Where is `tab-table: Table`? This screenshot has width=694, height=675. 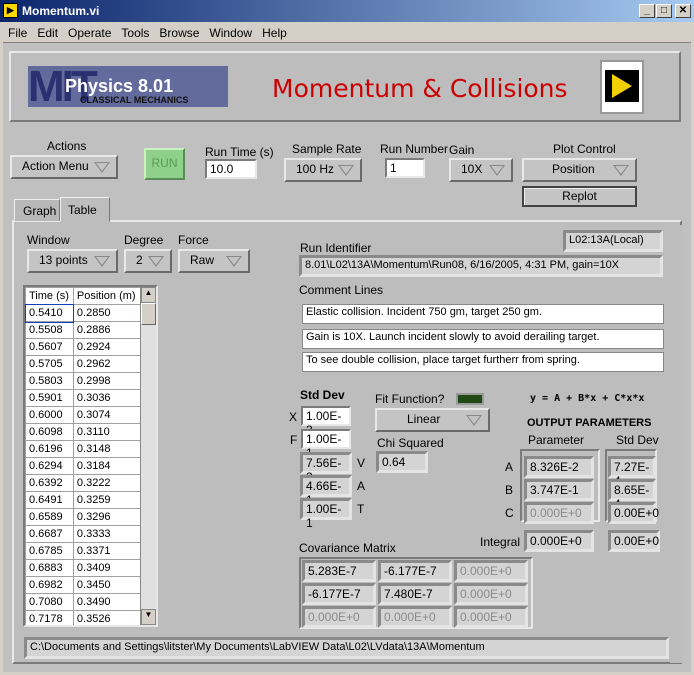
tab-table: Table is located at coordinates (85, 209).